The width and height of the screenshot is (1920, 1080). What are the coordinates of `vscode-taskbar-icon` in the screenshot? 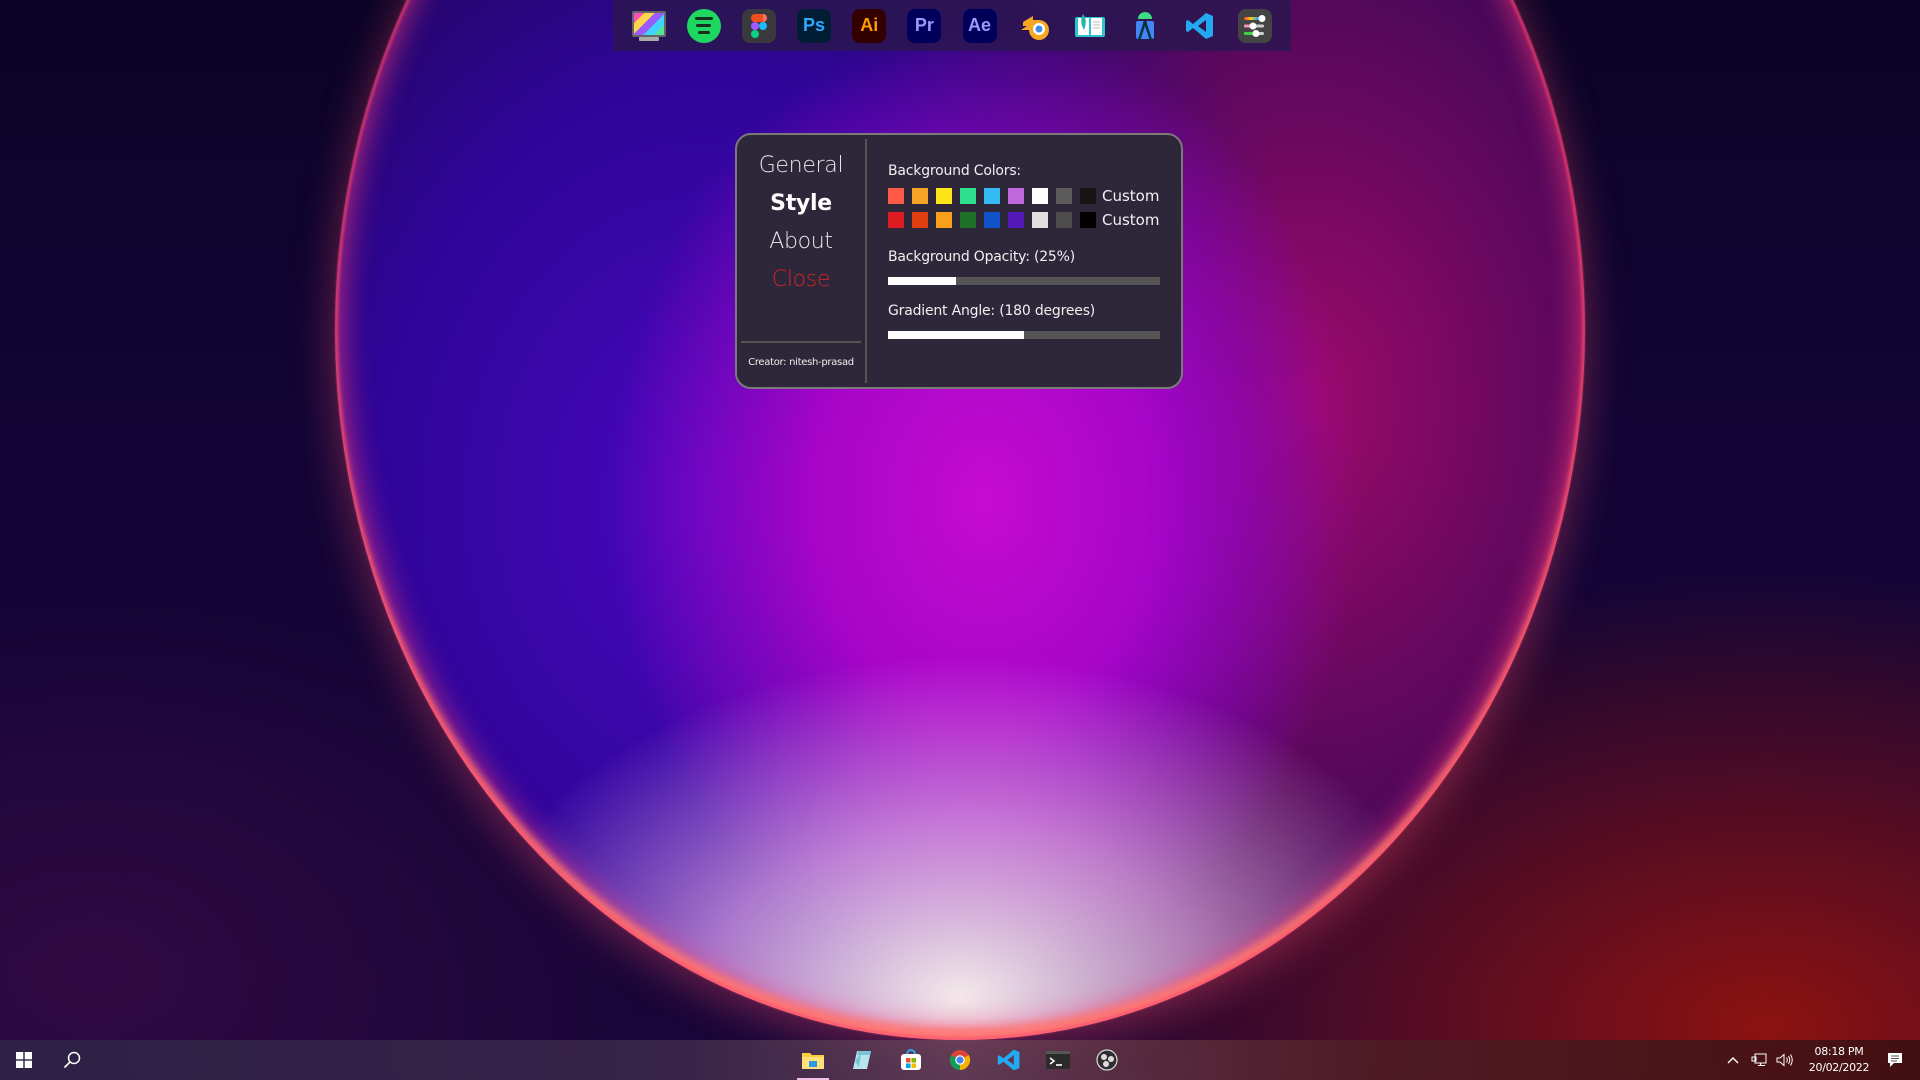 It's located at (1008, 1060).